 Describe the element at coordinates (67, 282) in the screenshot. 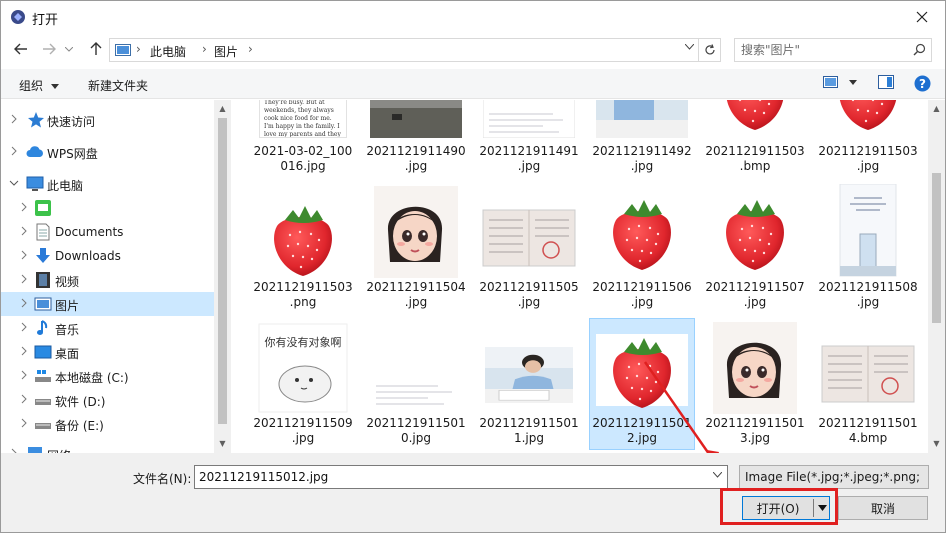

I see `sidebar-item-label: 视频` at that location.